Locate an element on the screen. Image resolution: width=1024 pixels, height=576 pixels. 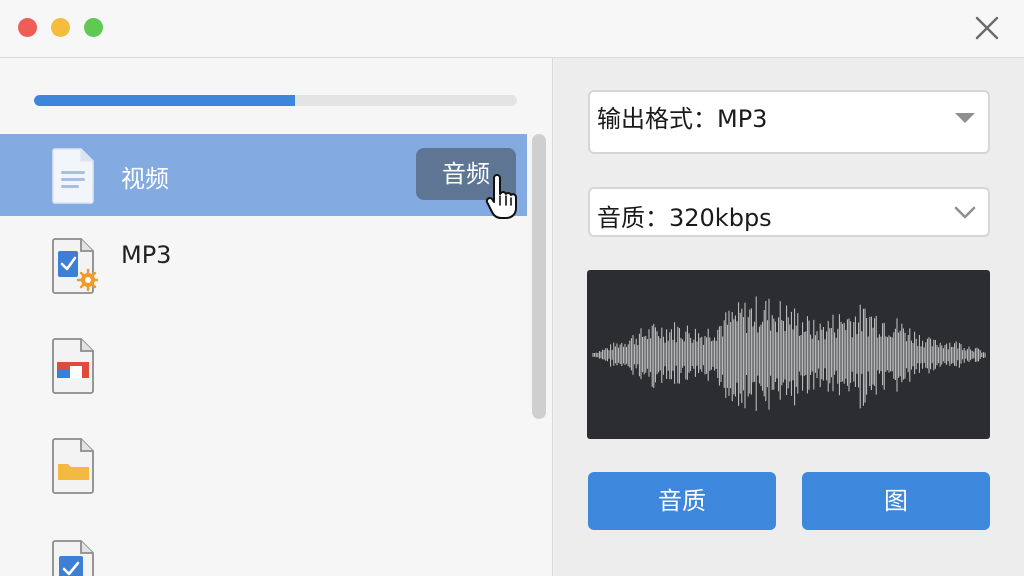
file-item-folder is located at coordinates (263, 459).